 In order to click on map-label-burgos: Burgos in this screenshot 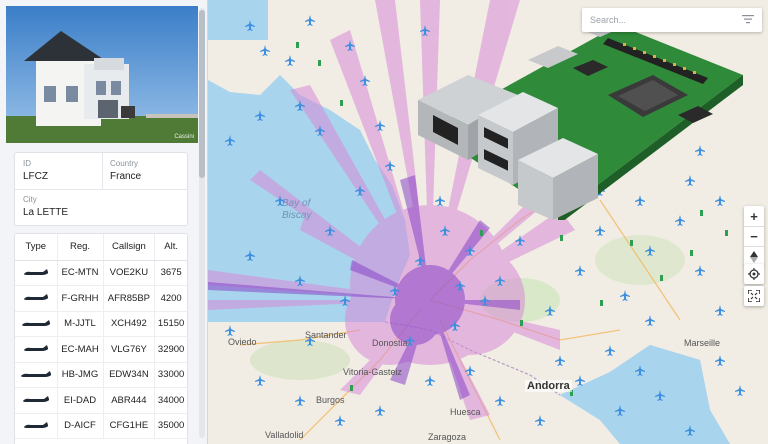, I will do `click(330, 400)`.